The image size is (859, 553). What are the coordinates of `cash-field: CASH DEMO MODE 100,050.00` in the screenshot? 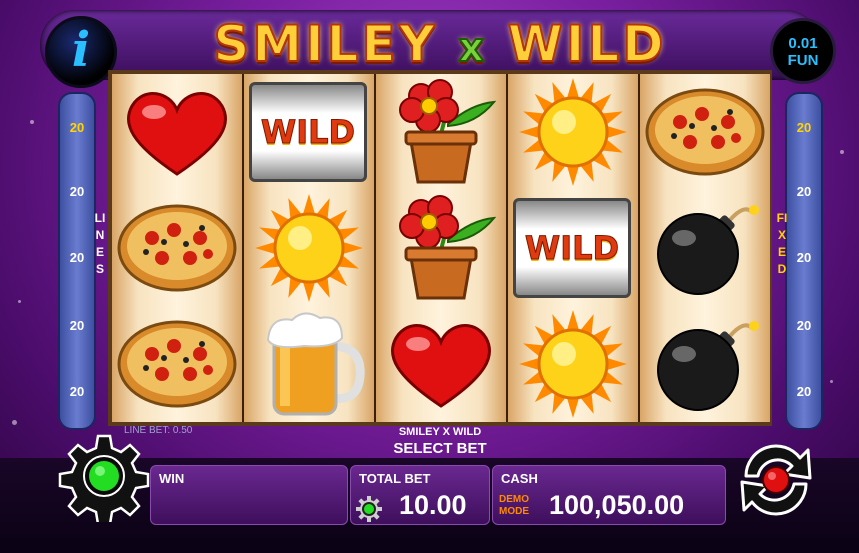 It's located at (609, 495).